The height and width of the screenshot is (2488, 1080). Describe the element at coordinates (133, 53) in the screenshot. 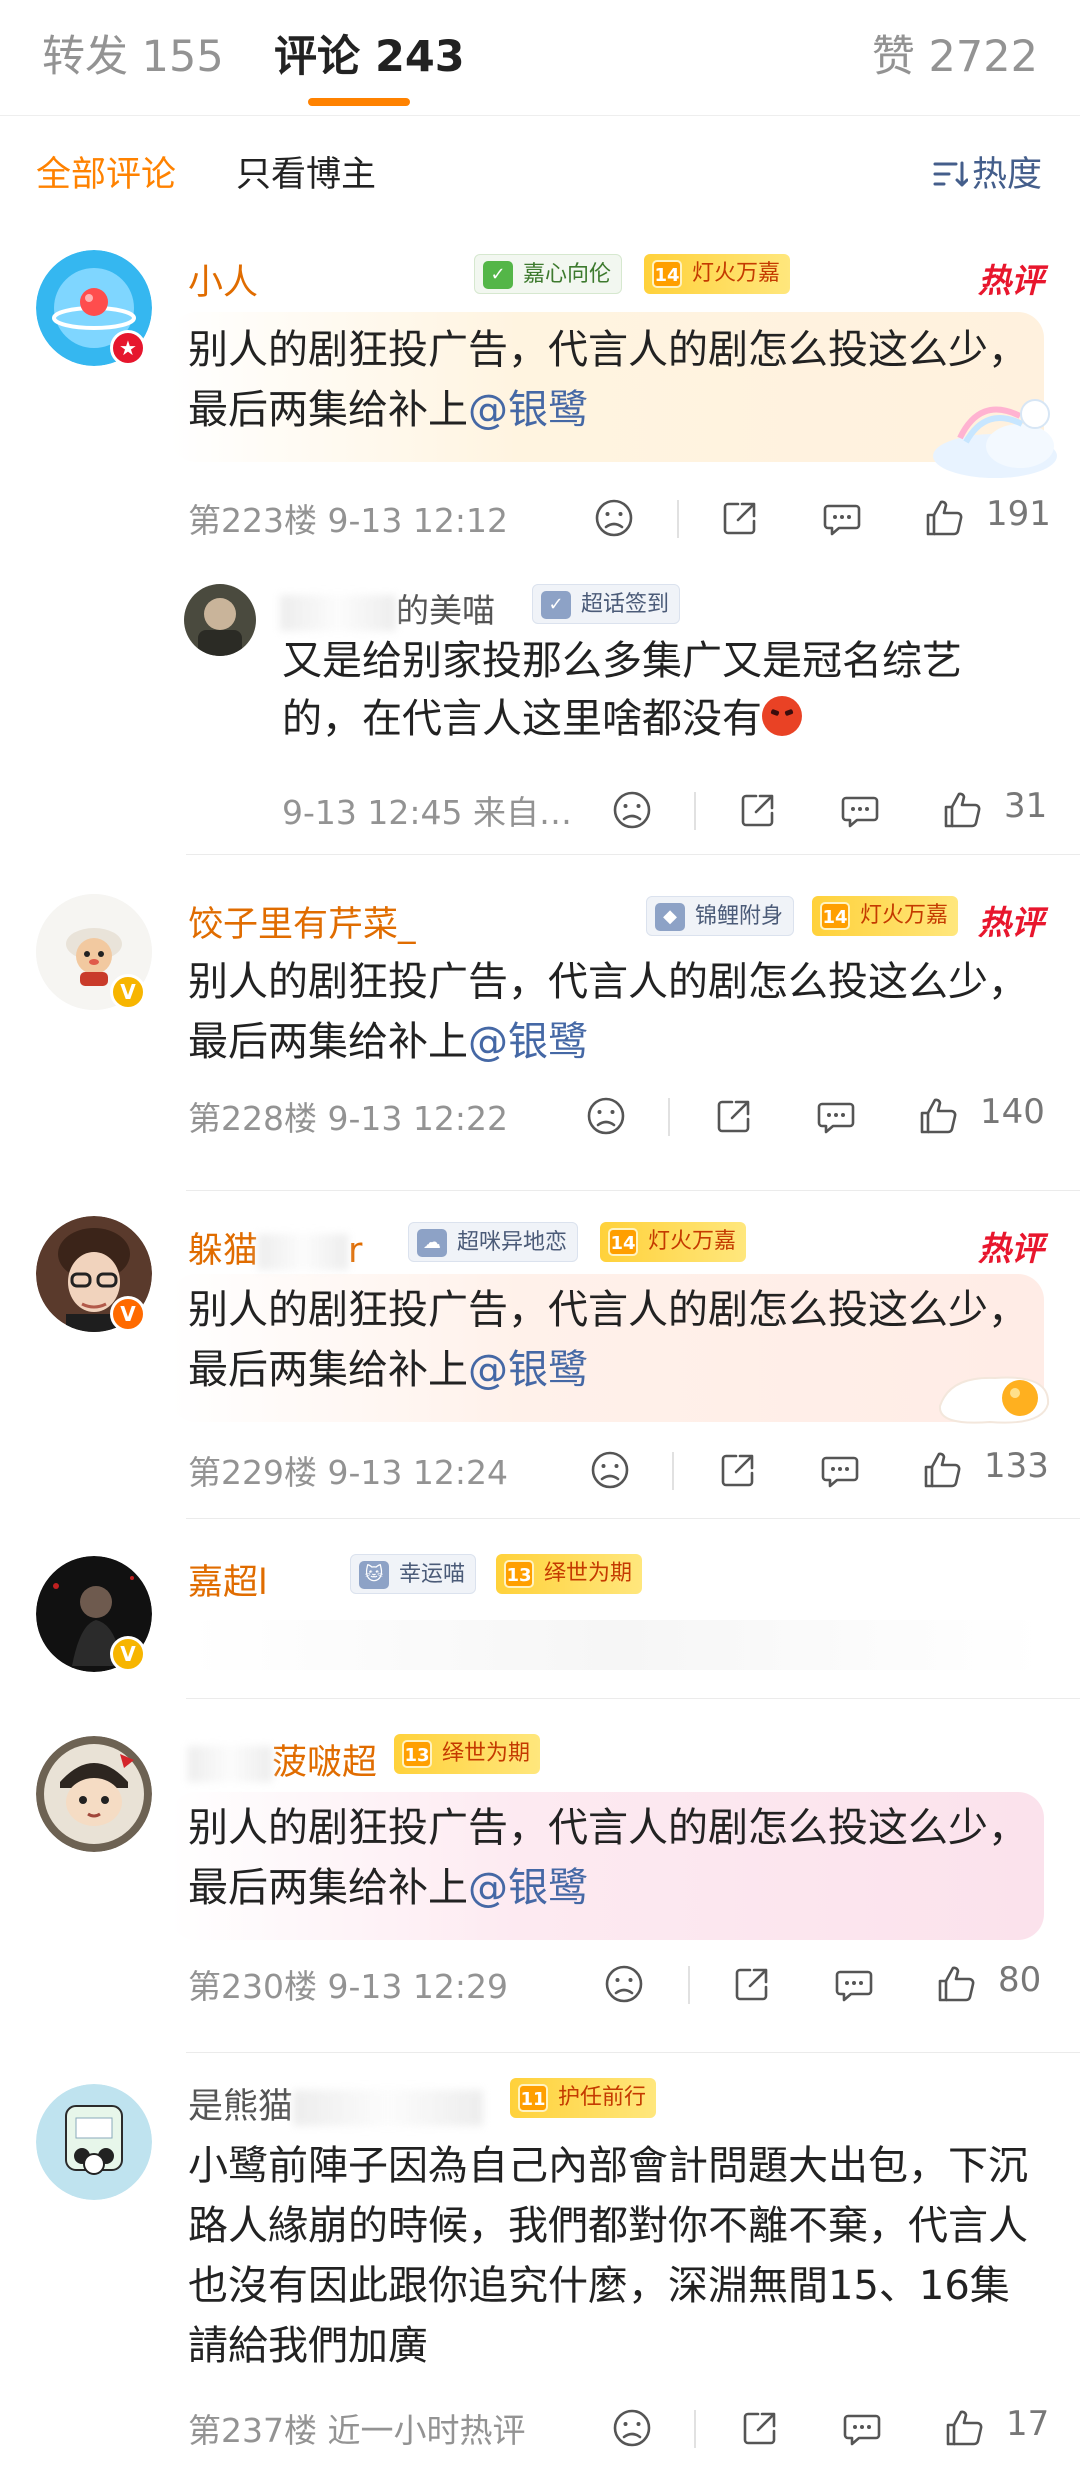

I see `tab-forwards: 转发 155` at that location.